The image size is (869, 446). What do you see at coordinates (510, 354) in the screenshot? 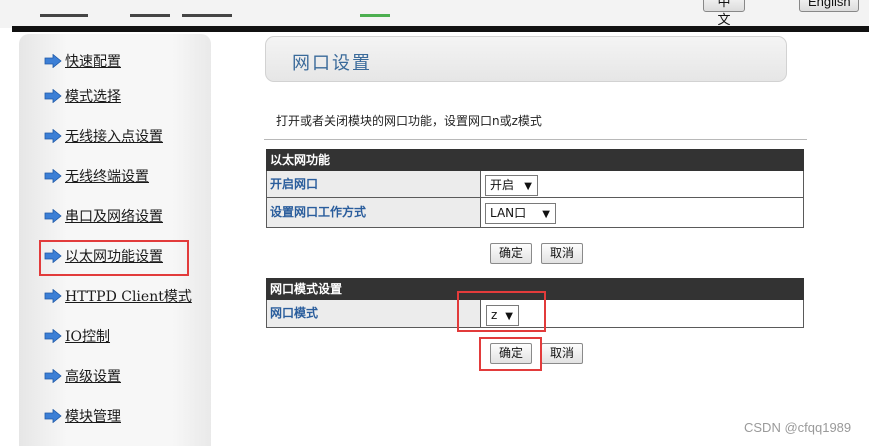
I see `confirm-highlight-box` at bounding box center [510, 354].